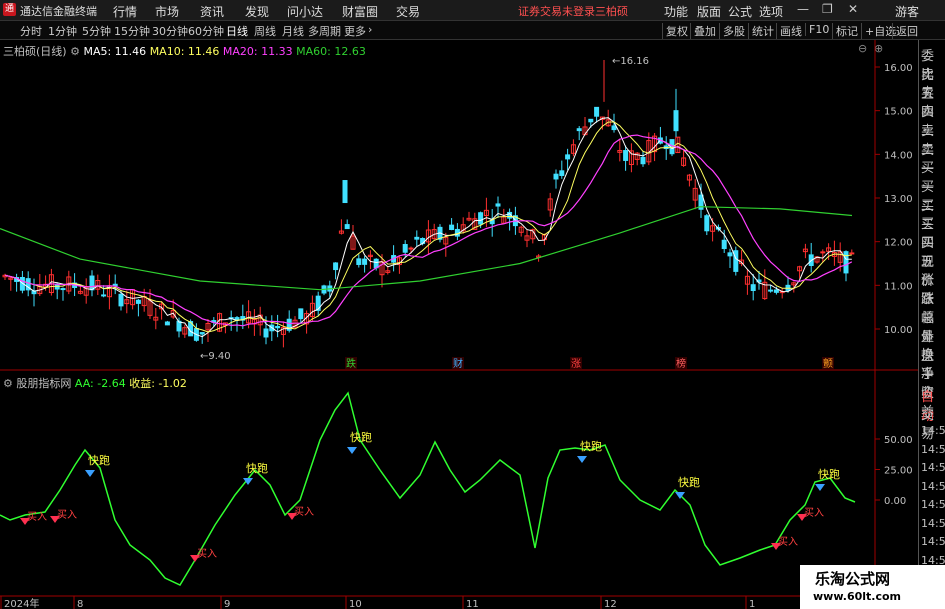  What do you see at coordinates (898, 68) in the screenshot?
I see `price-tick-label: 16.00` at bounding box center [898, 68].